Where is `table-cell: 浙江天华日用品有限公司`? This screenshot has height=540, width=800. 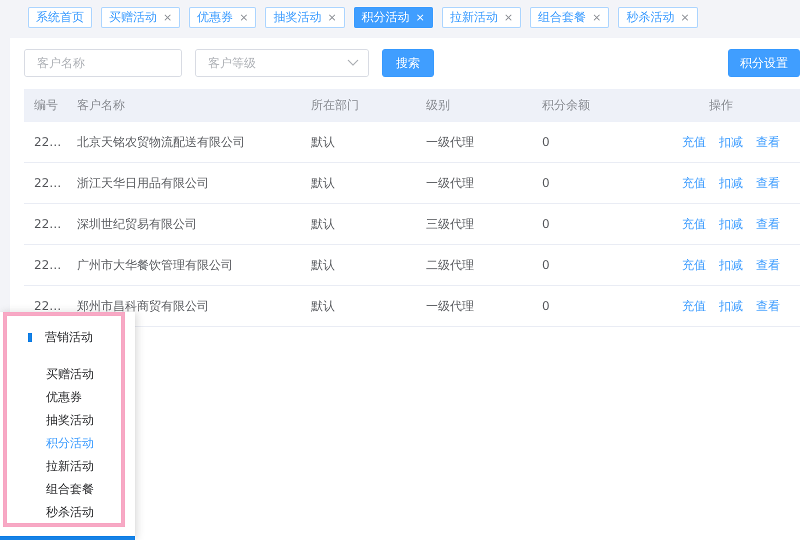 table-cell: 浙江天华日用品有限公司 is located at coordinates (143, 183).